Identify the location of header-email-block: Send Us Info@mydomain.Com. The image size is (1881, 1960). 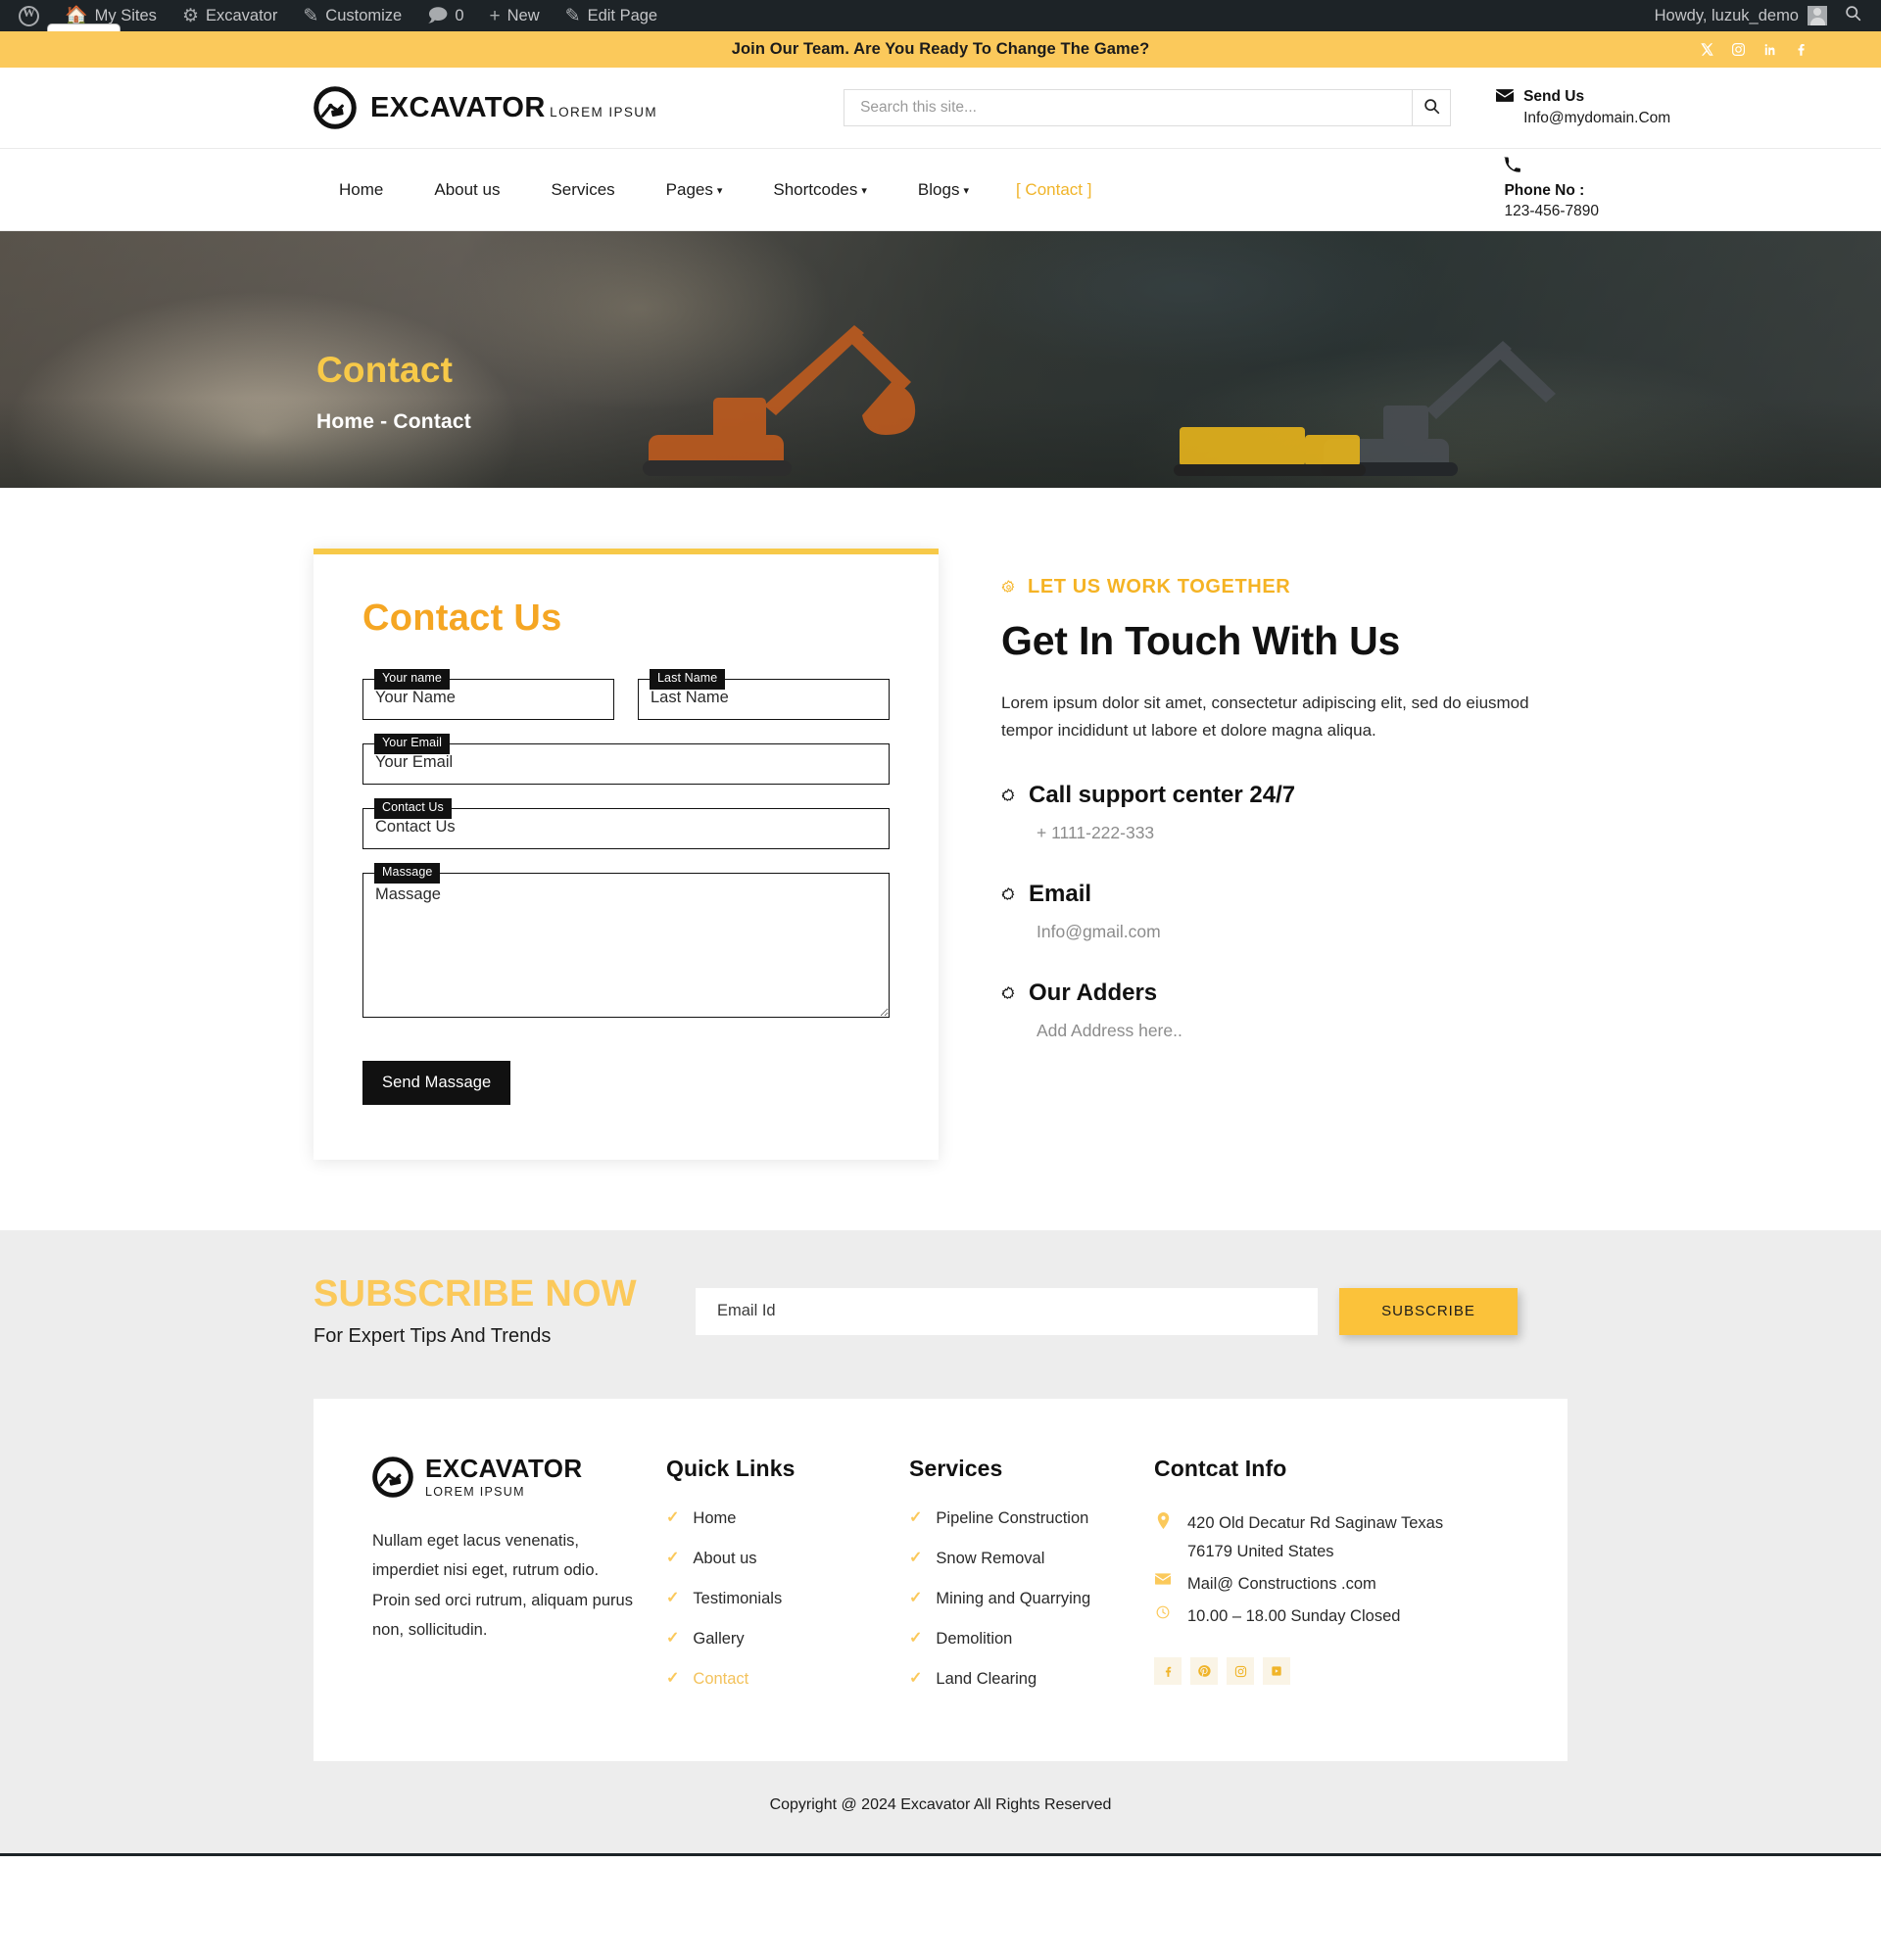
(1583, 108).